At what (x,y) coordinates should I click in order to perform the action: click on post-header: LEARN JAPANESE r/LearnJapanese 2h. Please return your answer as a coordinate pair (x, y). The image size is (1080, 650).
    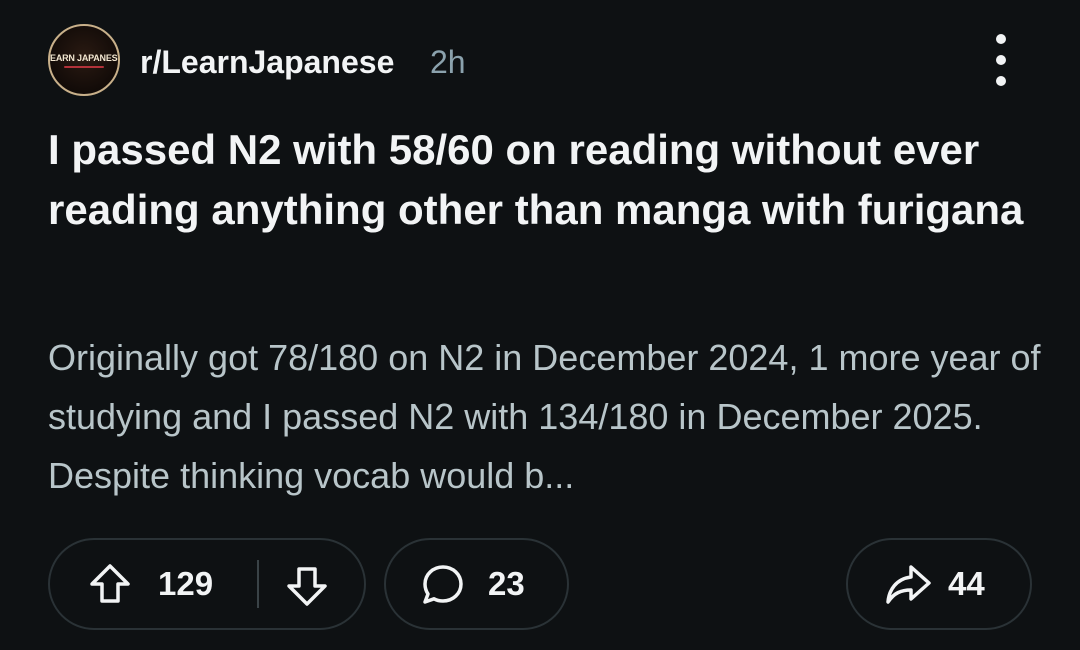
    Looking at the image, I should click on (540, 61).